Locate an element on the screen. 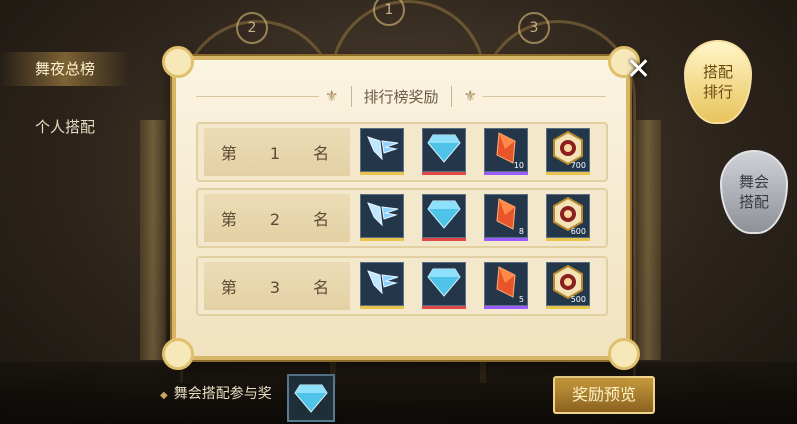 Image resolution: width=797 pixels, height=424 pixels. bottom-bar is located at coordinates (398, 393).